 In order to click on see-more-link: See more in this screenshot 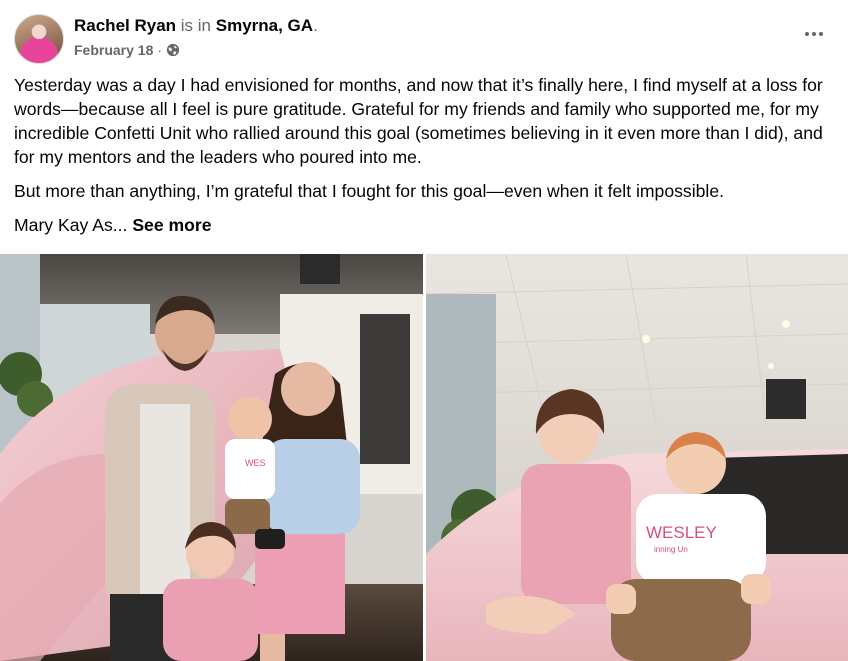, I will do `click(171, 225)`.